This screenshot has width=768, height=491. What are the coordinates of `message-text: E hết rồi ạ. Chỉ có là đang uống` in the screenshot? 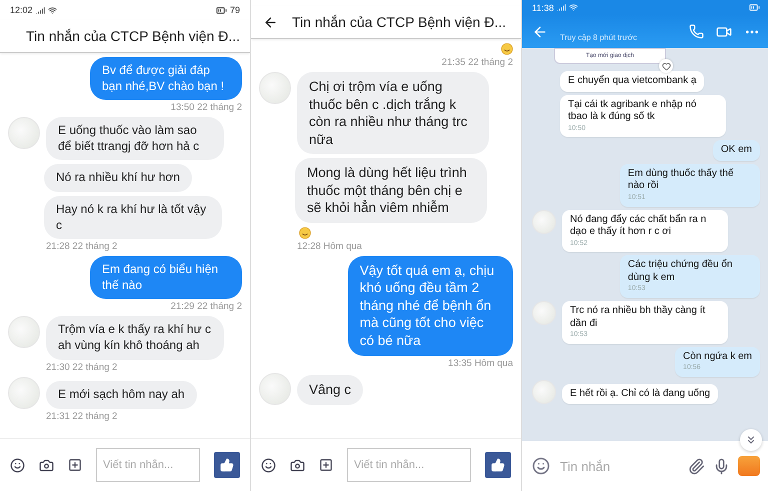 It's located at (640, 393).